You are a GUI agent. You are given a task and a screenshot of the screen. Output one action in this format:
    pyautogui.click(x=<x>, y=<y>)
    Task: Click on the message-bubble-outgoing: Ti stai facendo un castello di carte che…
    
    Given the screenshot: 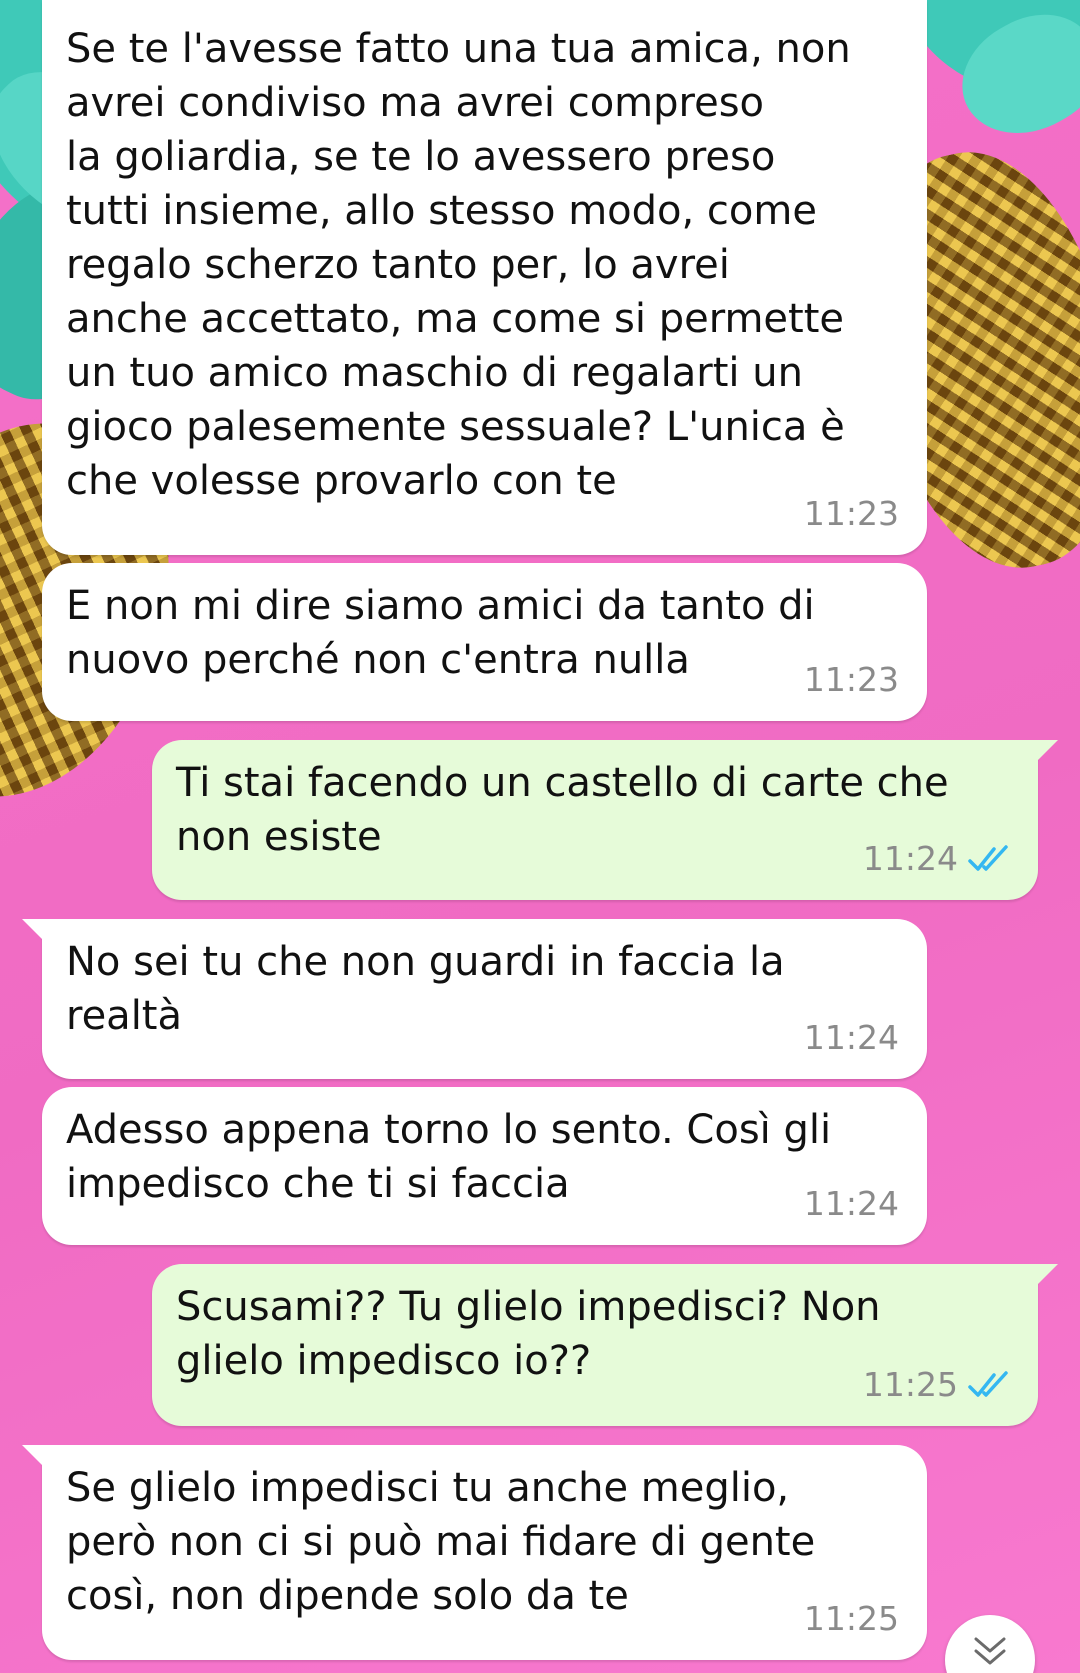 What is the action you would take?
    pyautogui.click(x=605, y=820)
    